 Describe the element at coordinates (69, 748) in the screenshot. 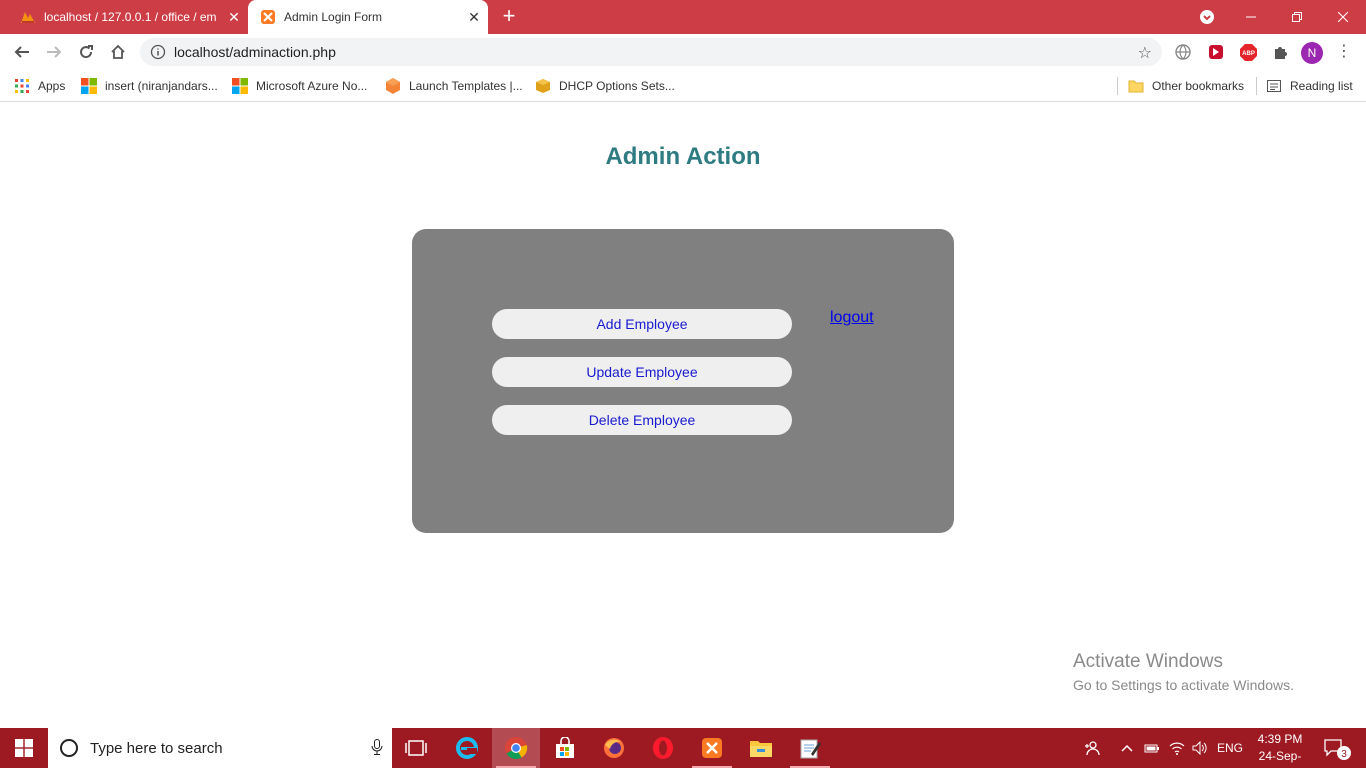

I see `search-icon` at that location.